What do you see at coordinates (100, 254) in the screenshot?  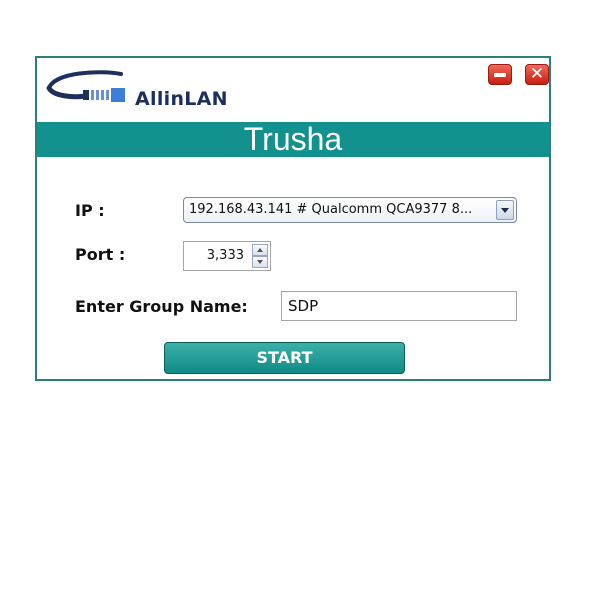 I see `port-label: Port :` at bounding box center [100, 254].